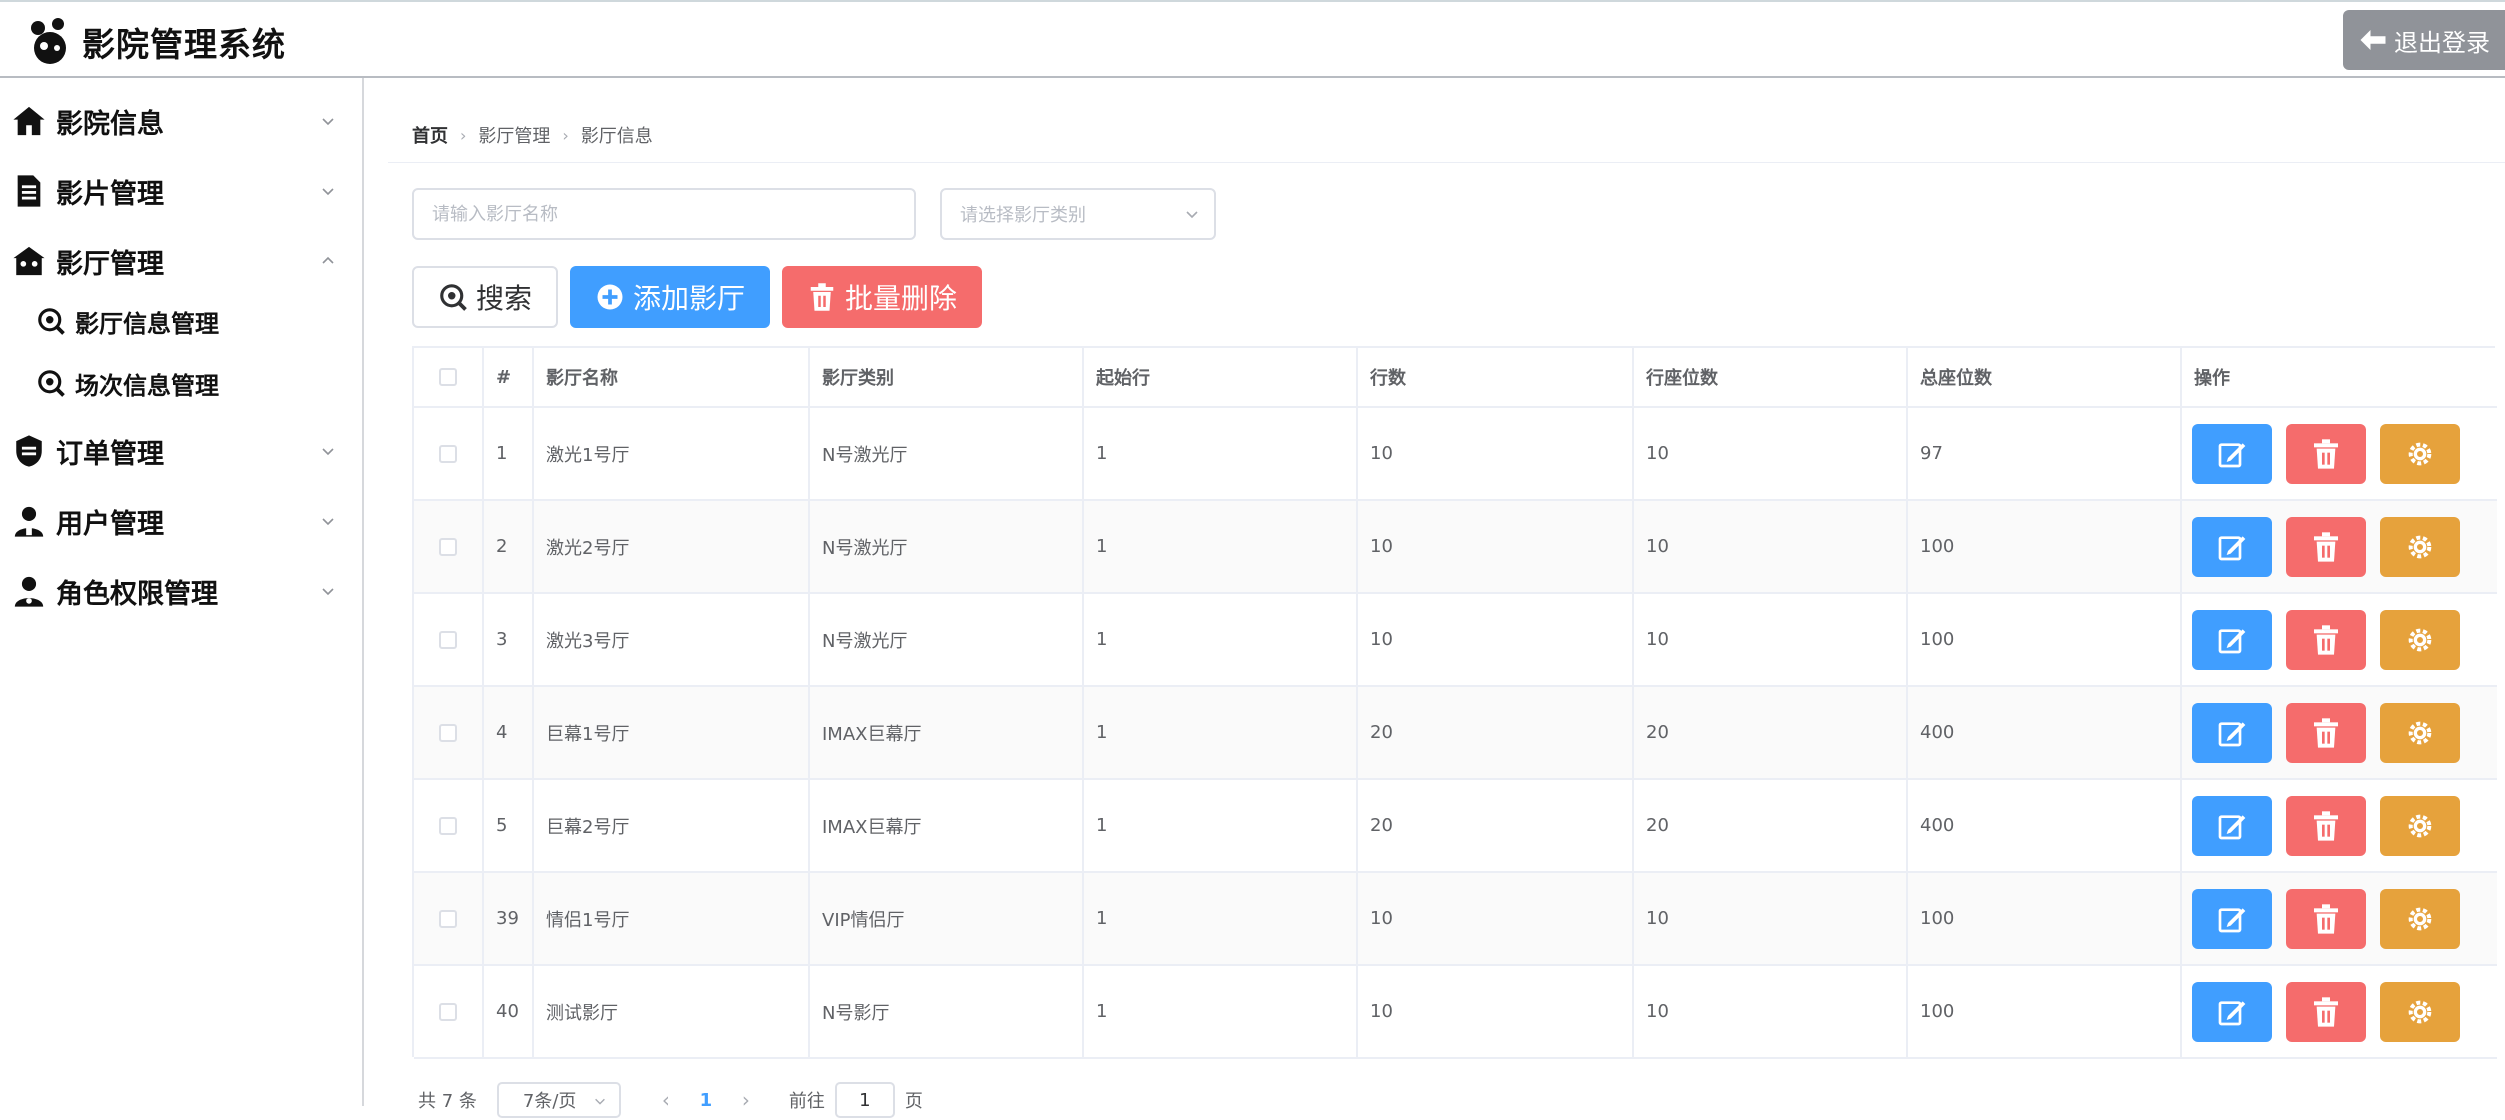 The height and width of the screenshot is (1120, 2505). Describe the element at coordinates (706, 1100) in the screenshot. I see `page-number-current: 1` at that location.